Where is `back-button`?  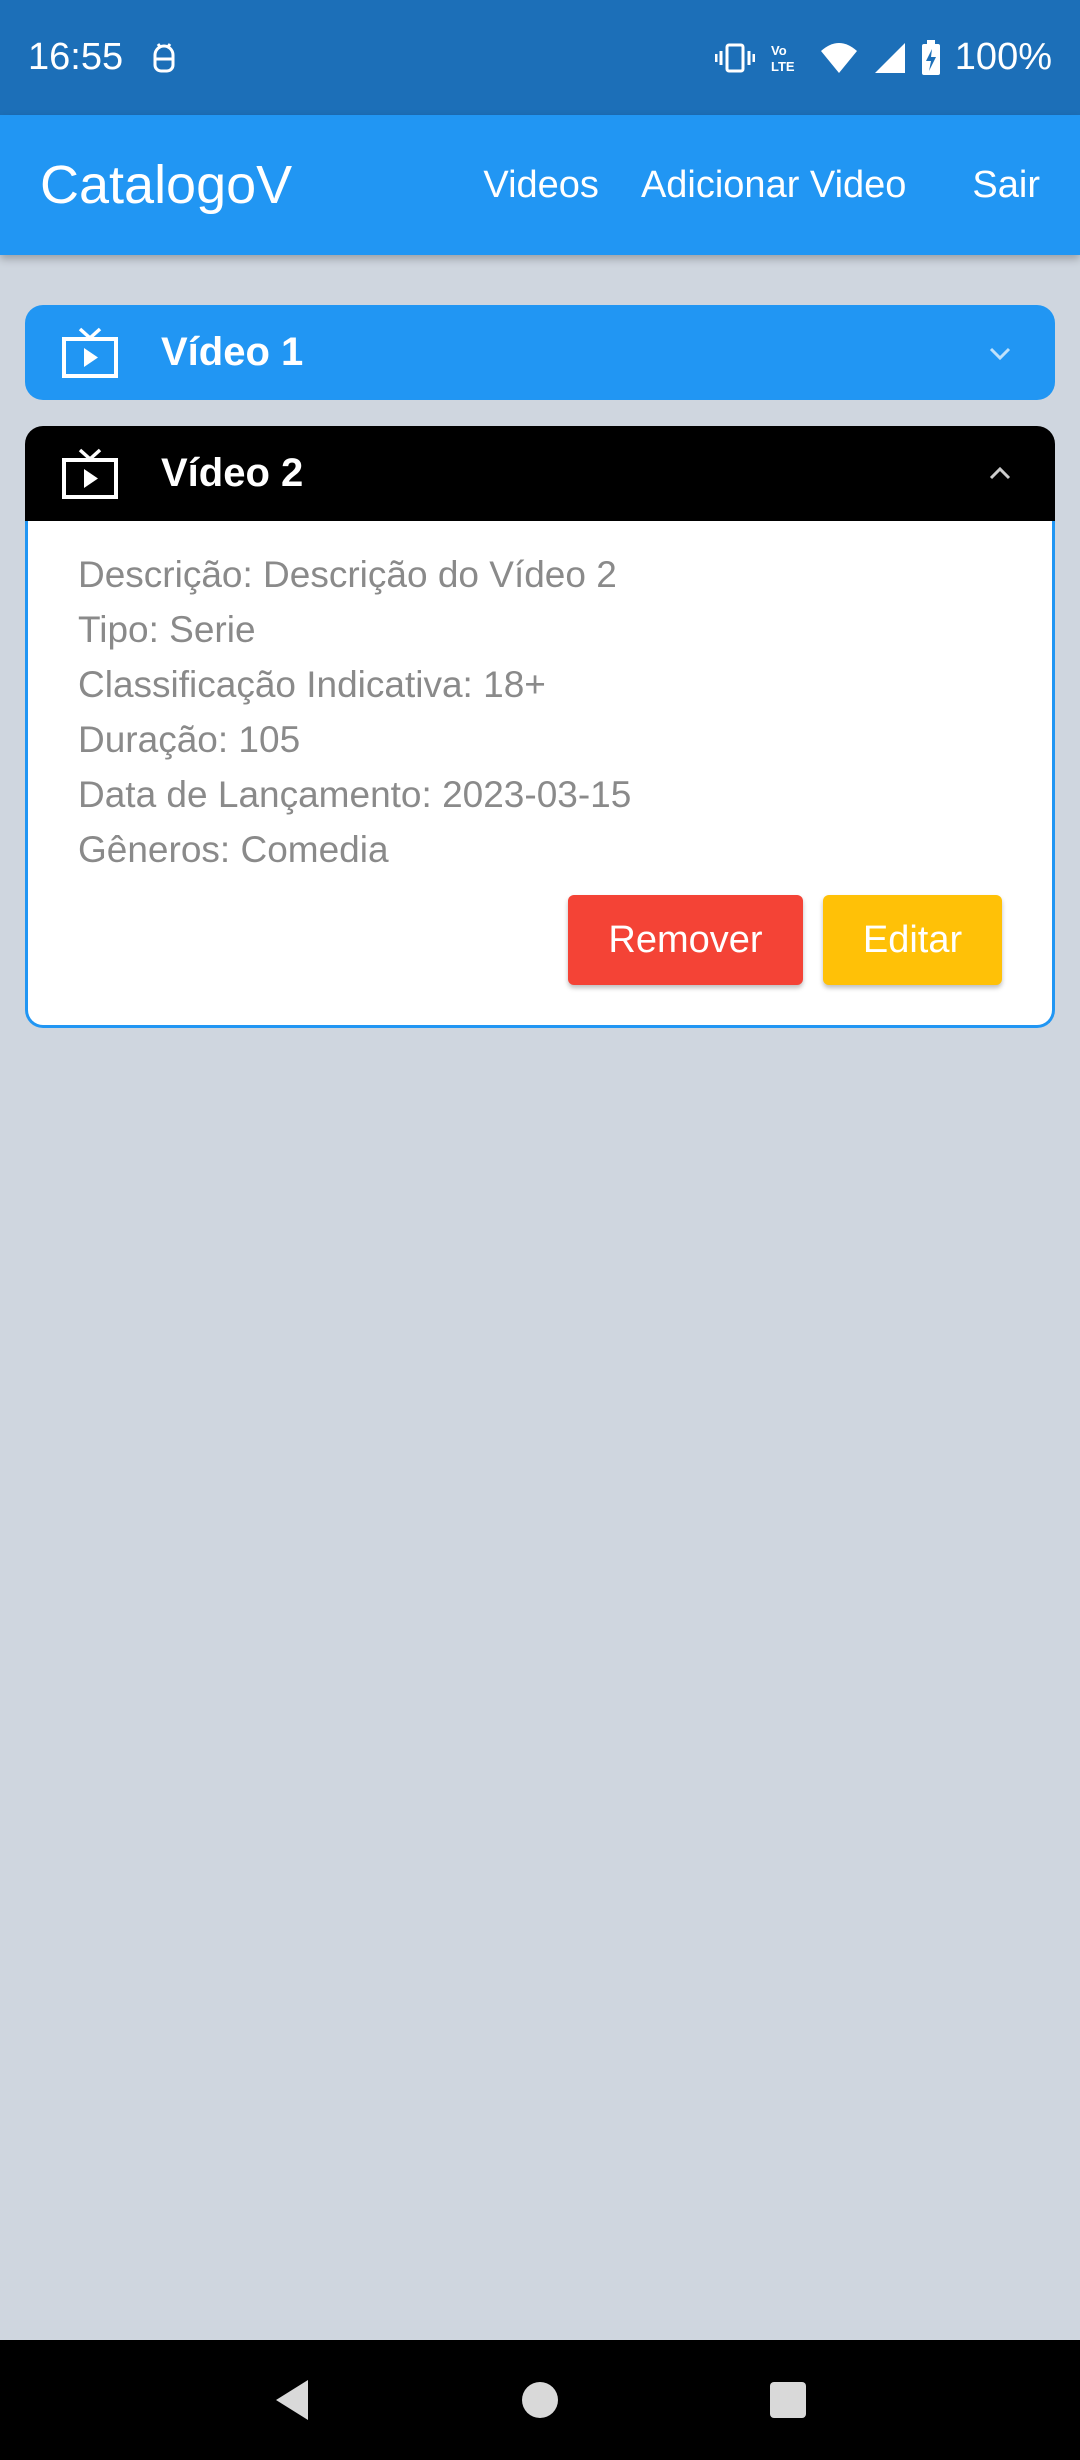
back-button is located at coordinates (292, 2400).